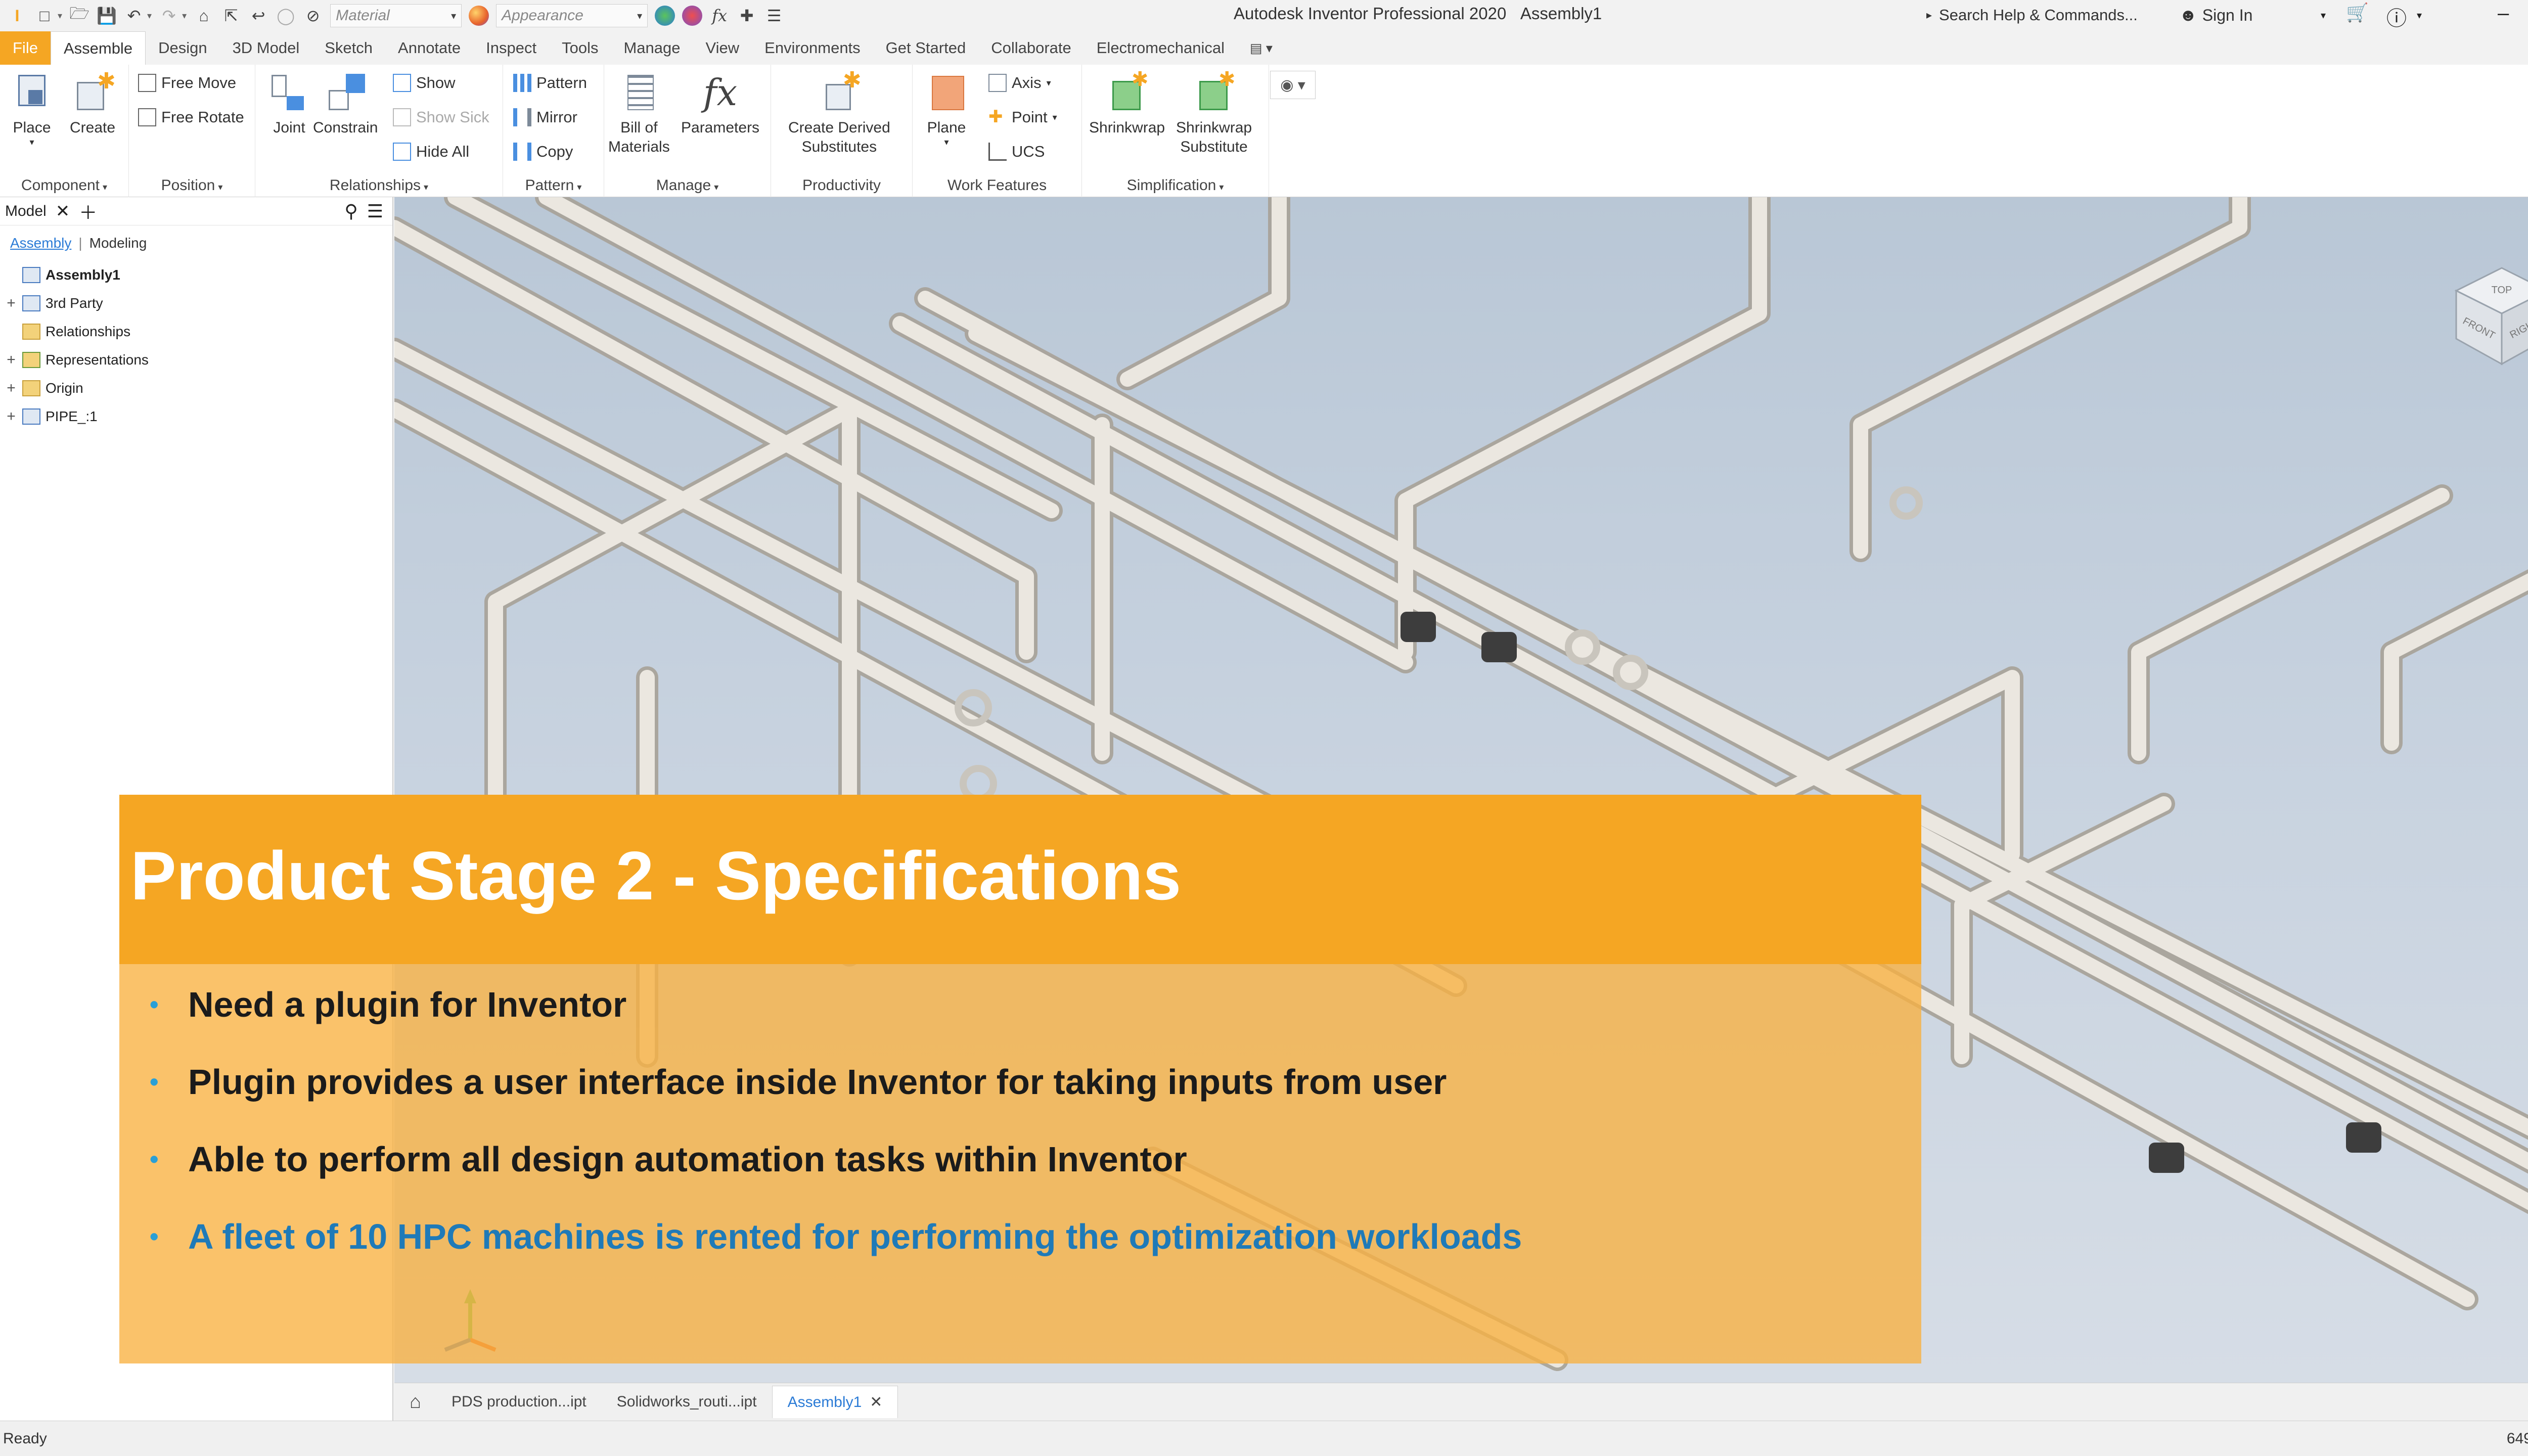 This screenshot has height=1456, width=2528. Describe the element at coordinates (2324, 15) in the screenshot. I see `signin-dropdown-icon: ▾` at that location.